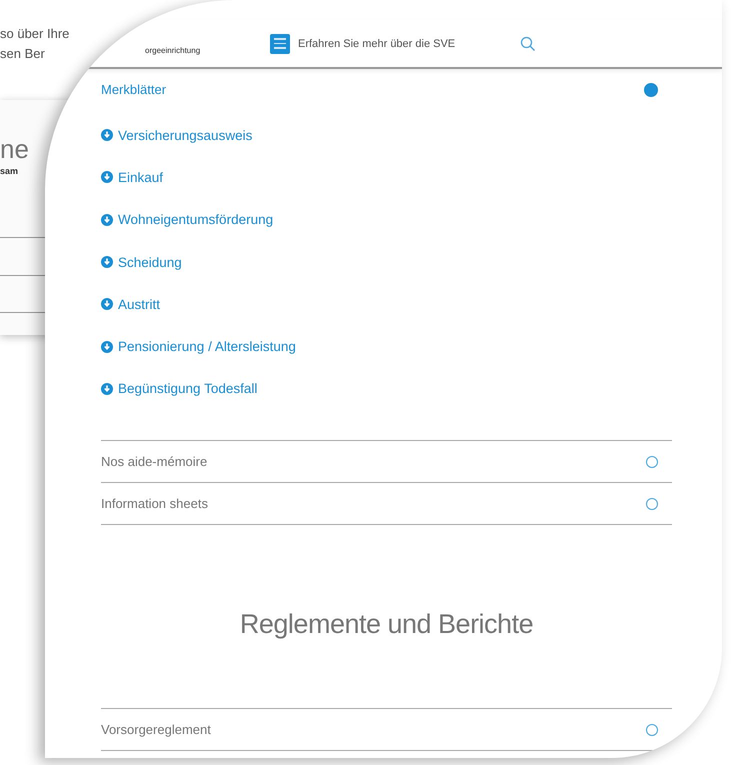  I want to click on background-text: sam, so click(9, 171).